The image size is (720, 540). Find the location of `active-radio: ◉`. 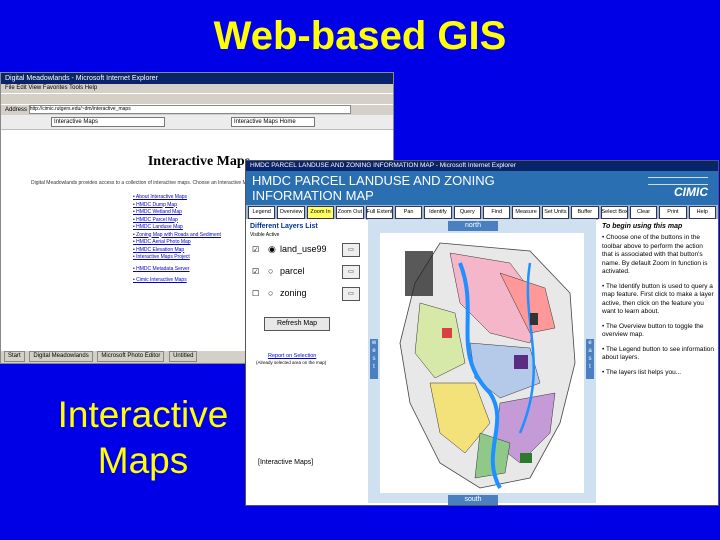

active-radio: ◉ is located at coordinates (272, 249).